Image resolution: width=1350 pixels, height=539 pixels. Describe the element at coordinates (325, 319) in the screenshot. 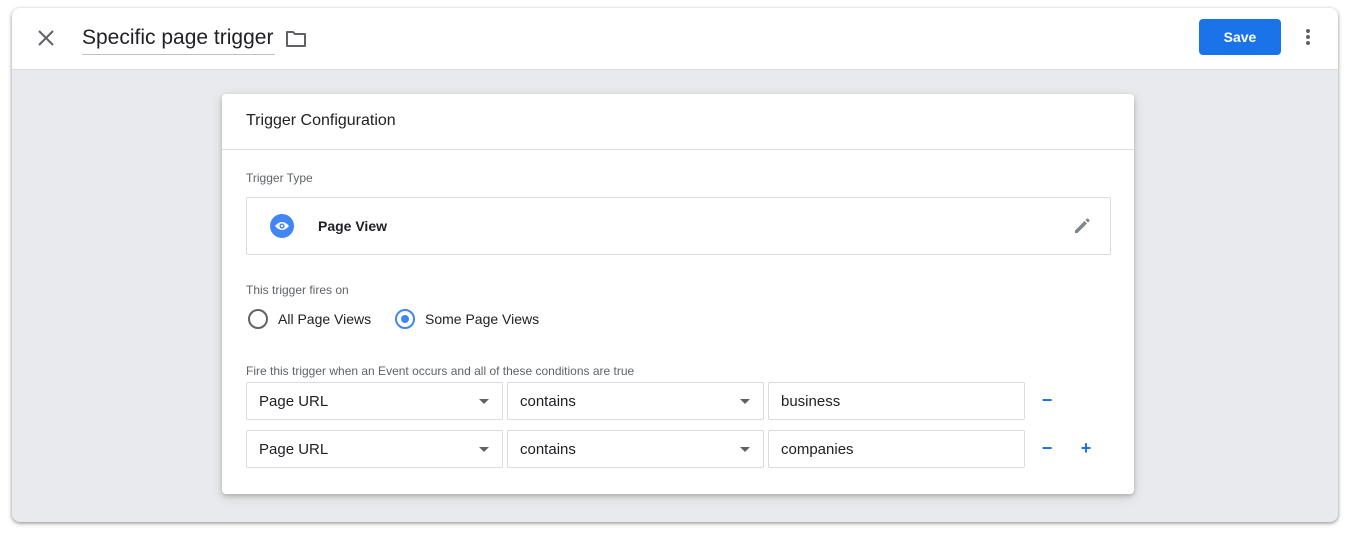

I see `radio-label: All Page Views` at that location.